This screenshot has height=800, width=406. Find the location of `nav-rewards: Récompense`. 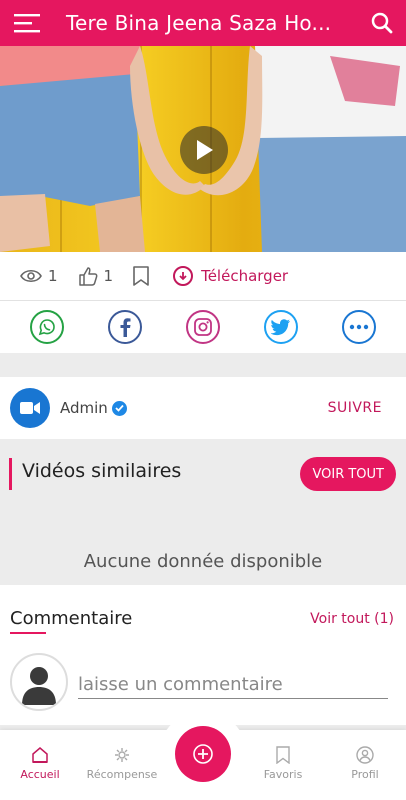

nav-rewards: Récompense is located at coordinates (122, 763).